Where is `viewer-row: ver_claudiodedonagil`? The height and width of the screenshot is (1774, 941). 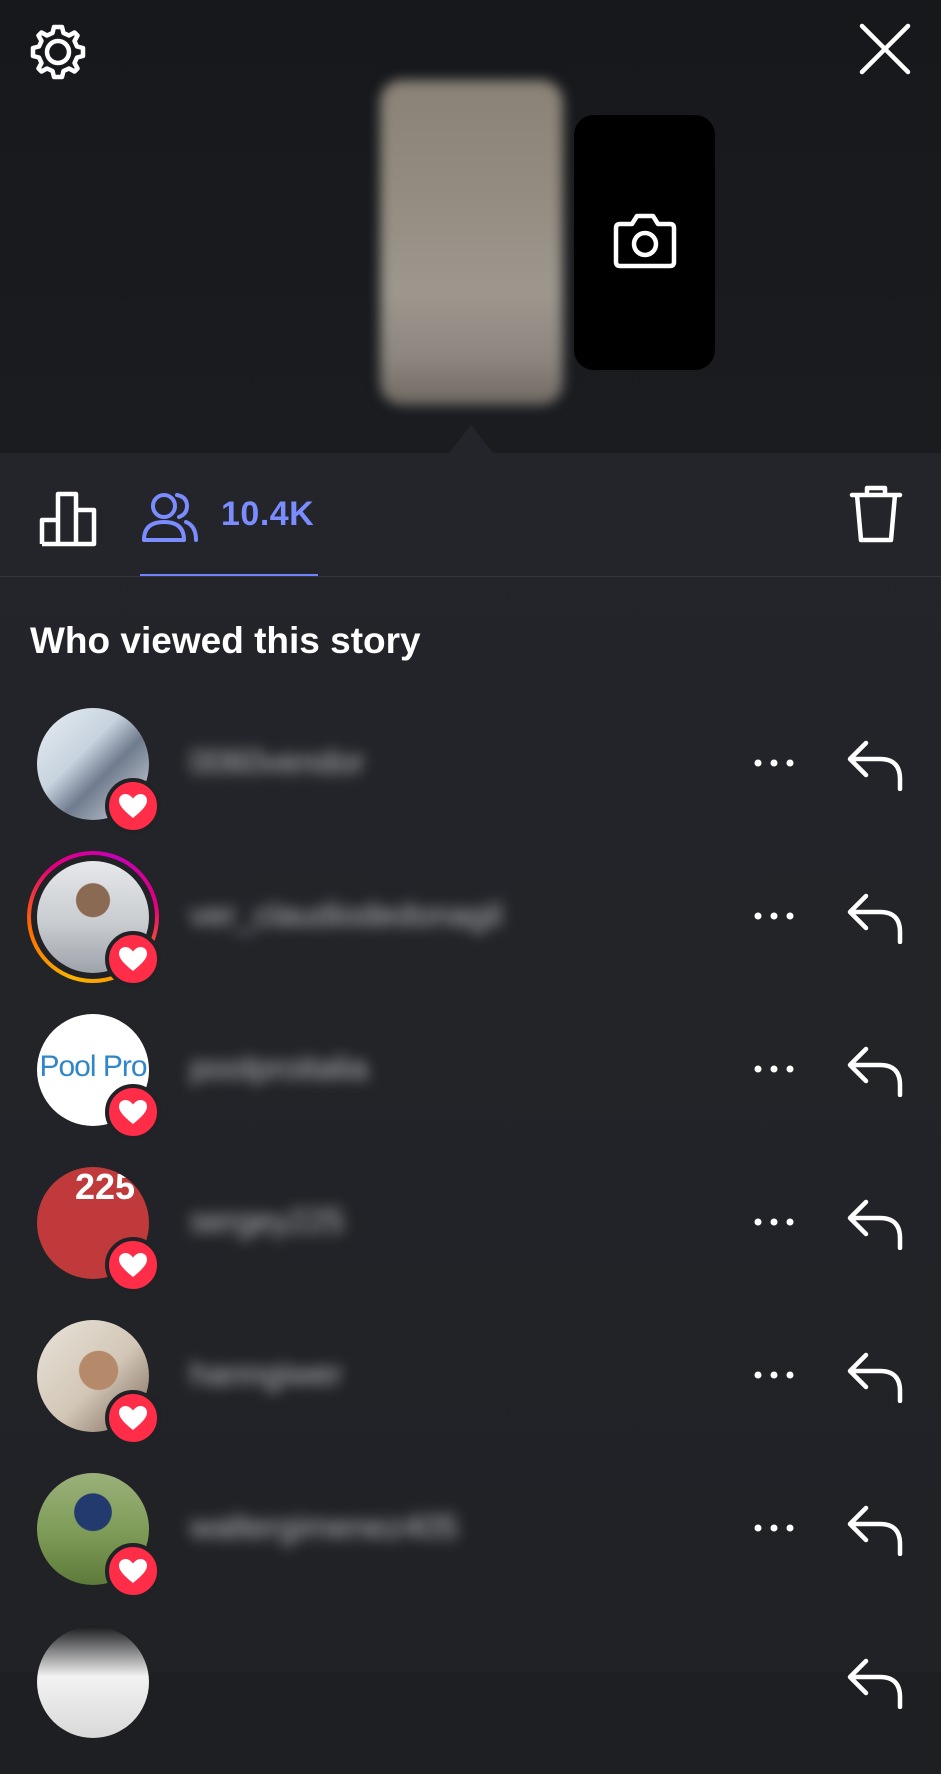
viewer-row: ver_claudiodedonagil is located at coordinates (470, 930).